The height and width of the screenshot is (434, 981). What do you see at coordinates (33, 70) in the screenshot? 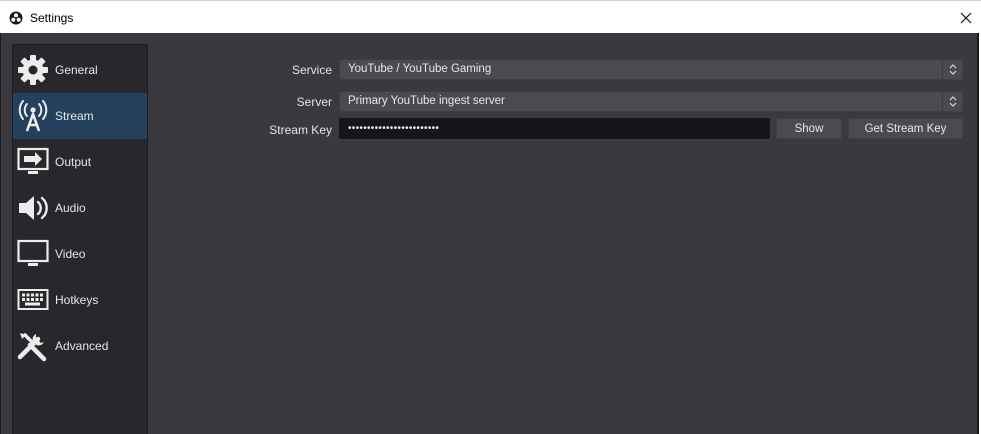
I see `gear-icon` at bounding box center [33, 70].